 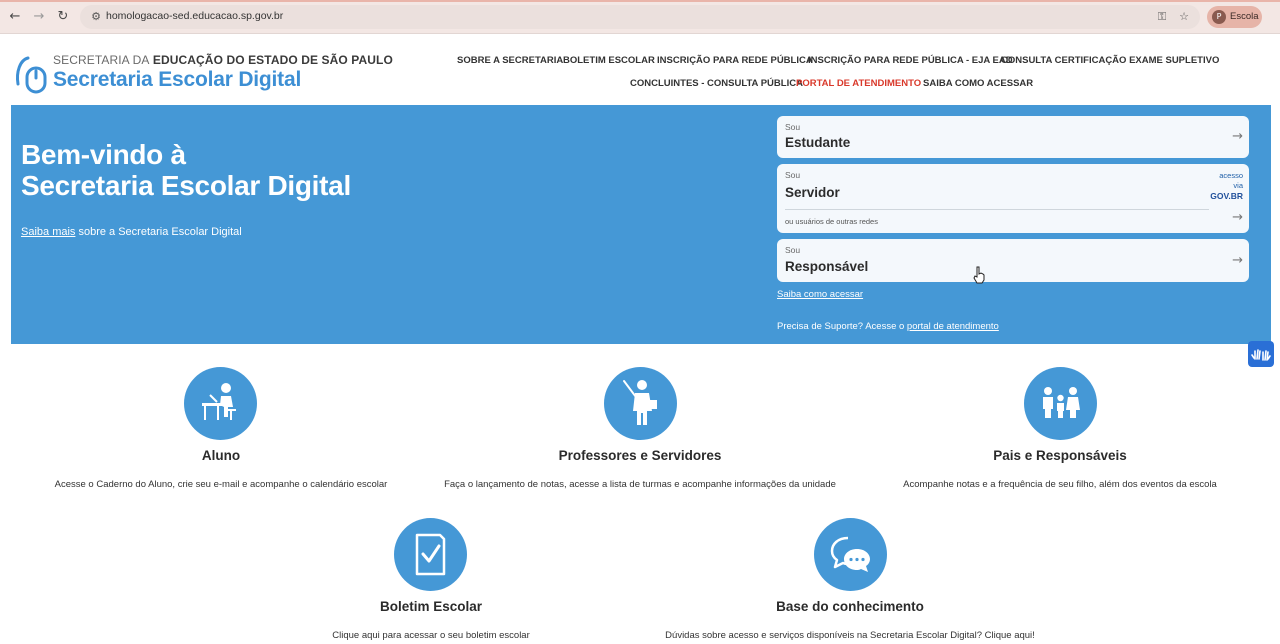 What do you see at coordinates (1226, 196) in the screenshot?
I see `govbr-brand: GOV.BR` at bounding box center [1226, 196].